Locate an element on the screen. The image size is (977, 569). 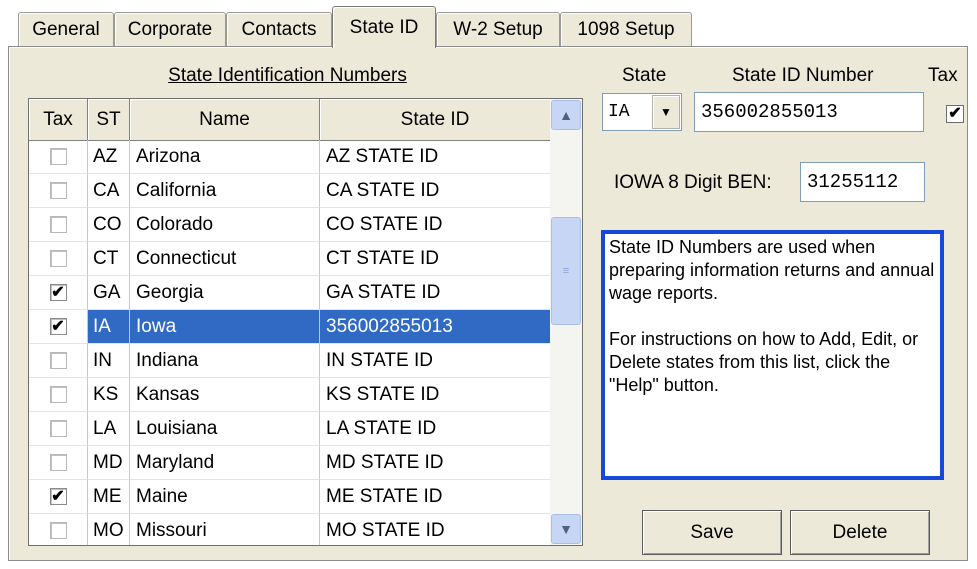
table-row: IN Indiana IN STATE ID is located at coordinates (289, 361).